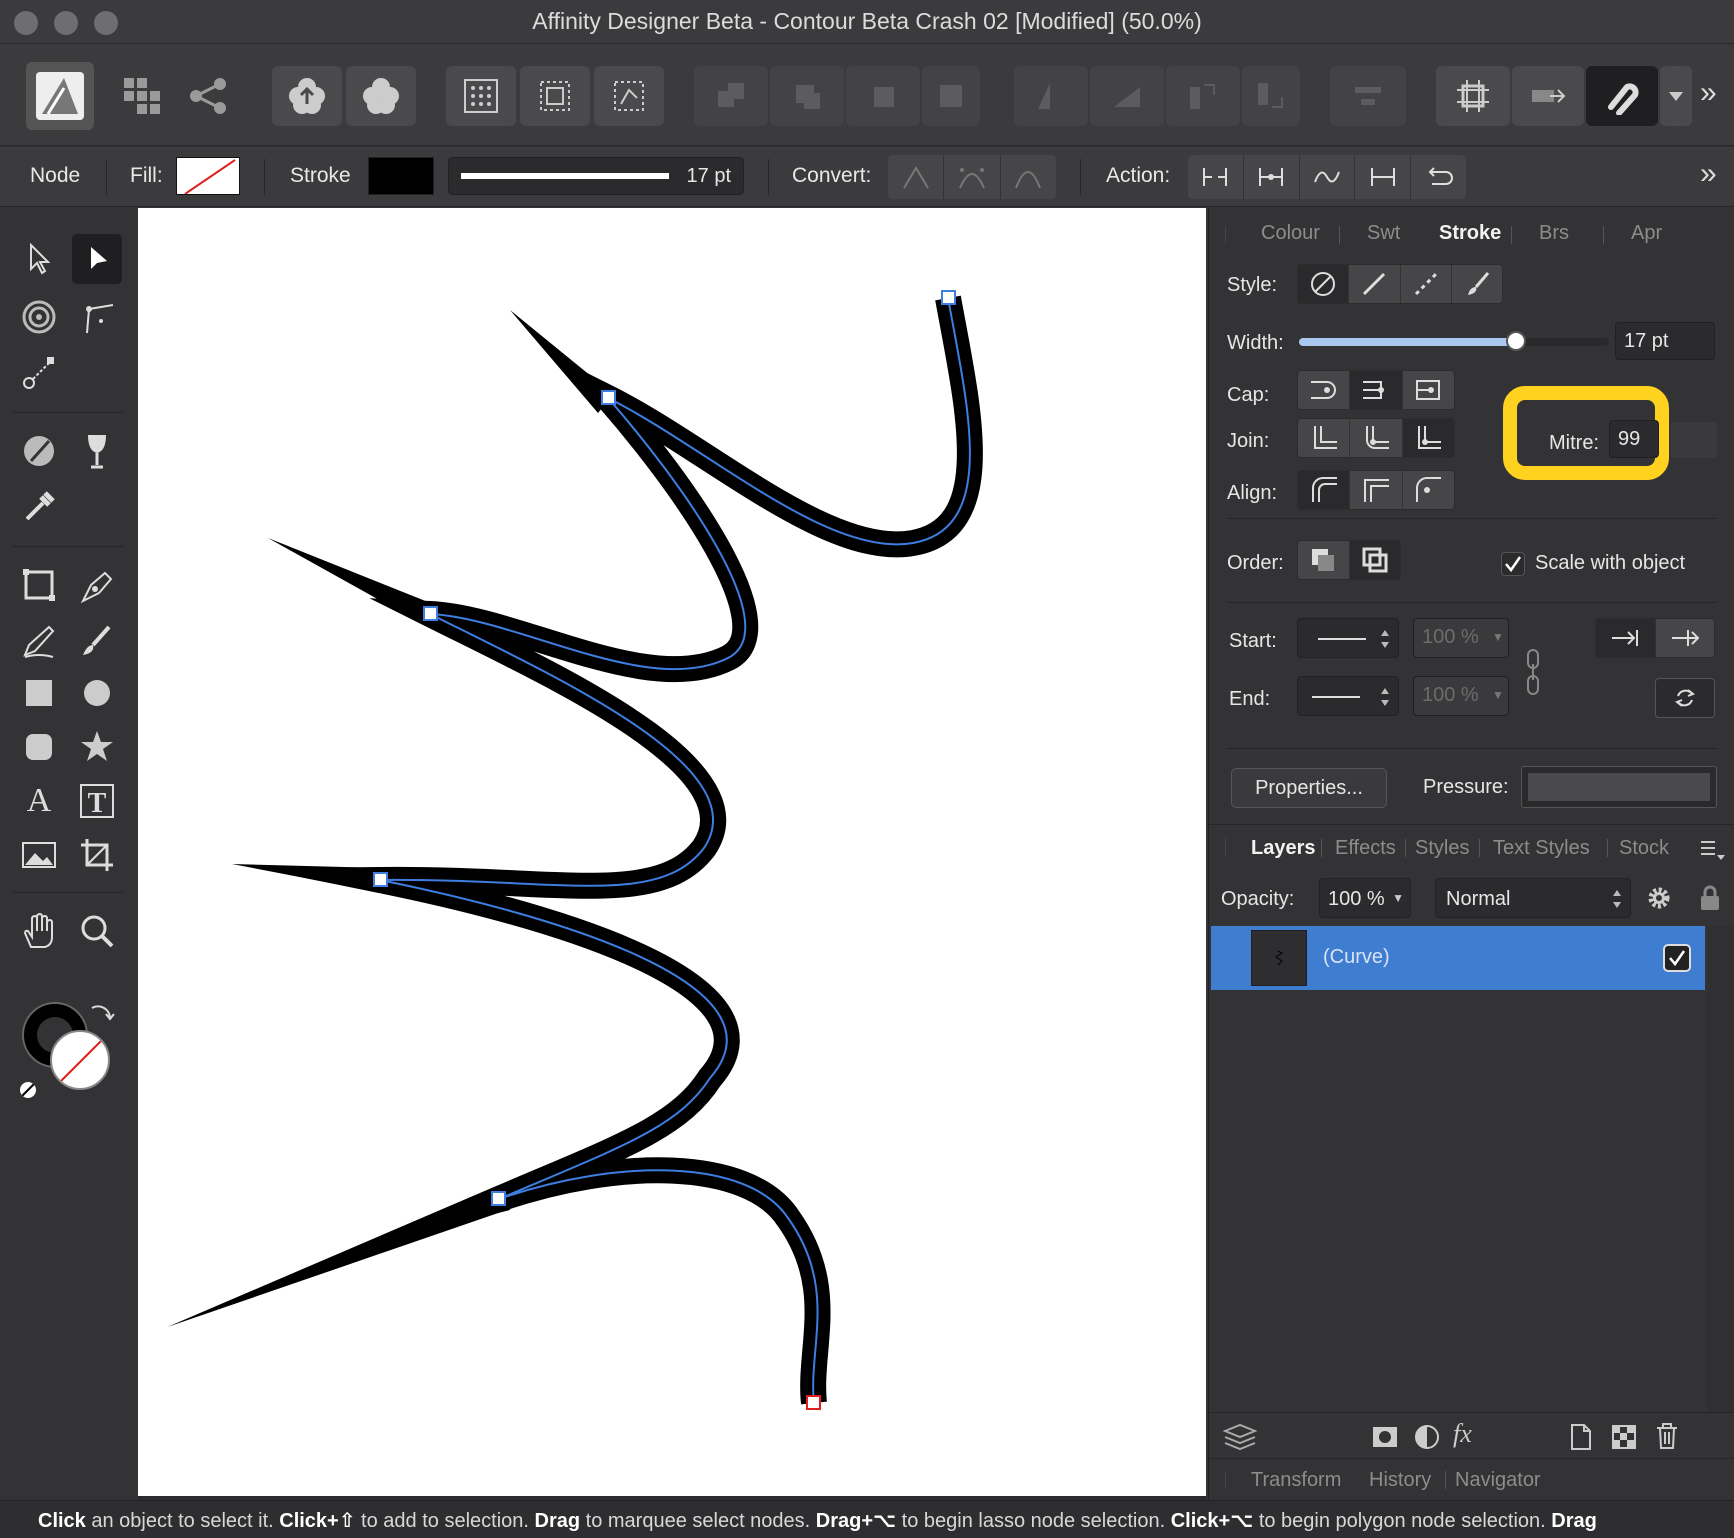  What do you see at coordinates (883, 96) in the screenshot?
I see `arrange-forward-button` at bounding box center [883, 96].